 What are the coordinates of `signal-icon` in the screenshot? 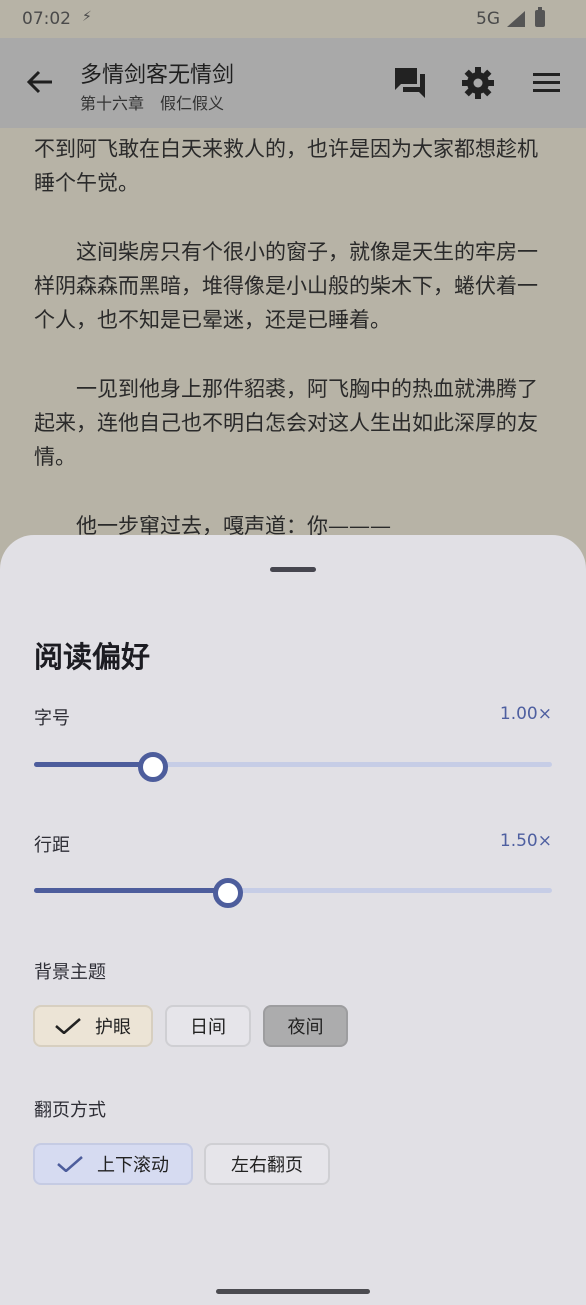 It's located at (516, 19).